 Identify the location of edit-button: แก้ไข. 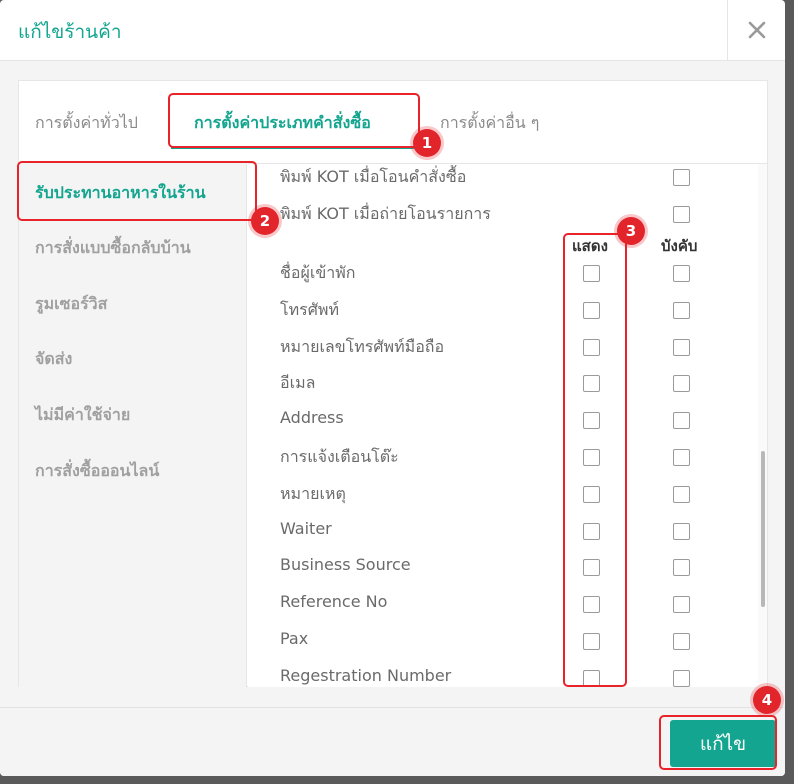
(723, 743).